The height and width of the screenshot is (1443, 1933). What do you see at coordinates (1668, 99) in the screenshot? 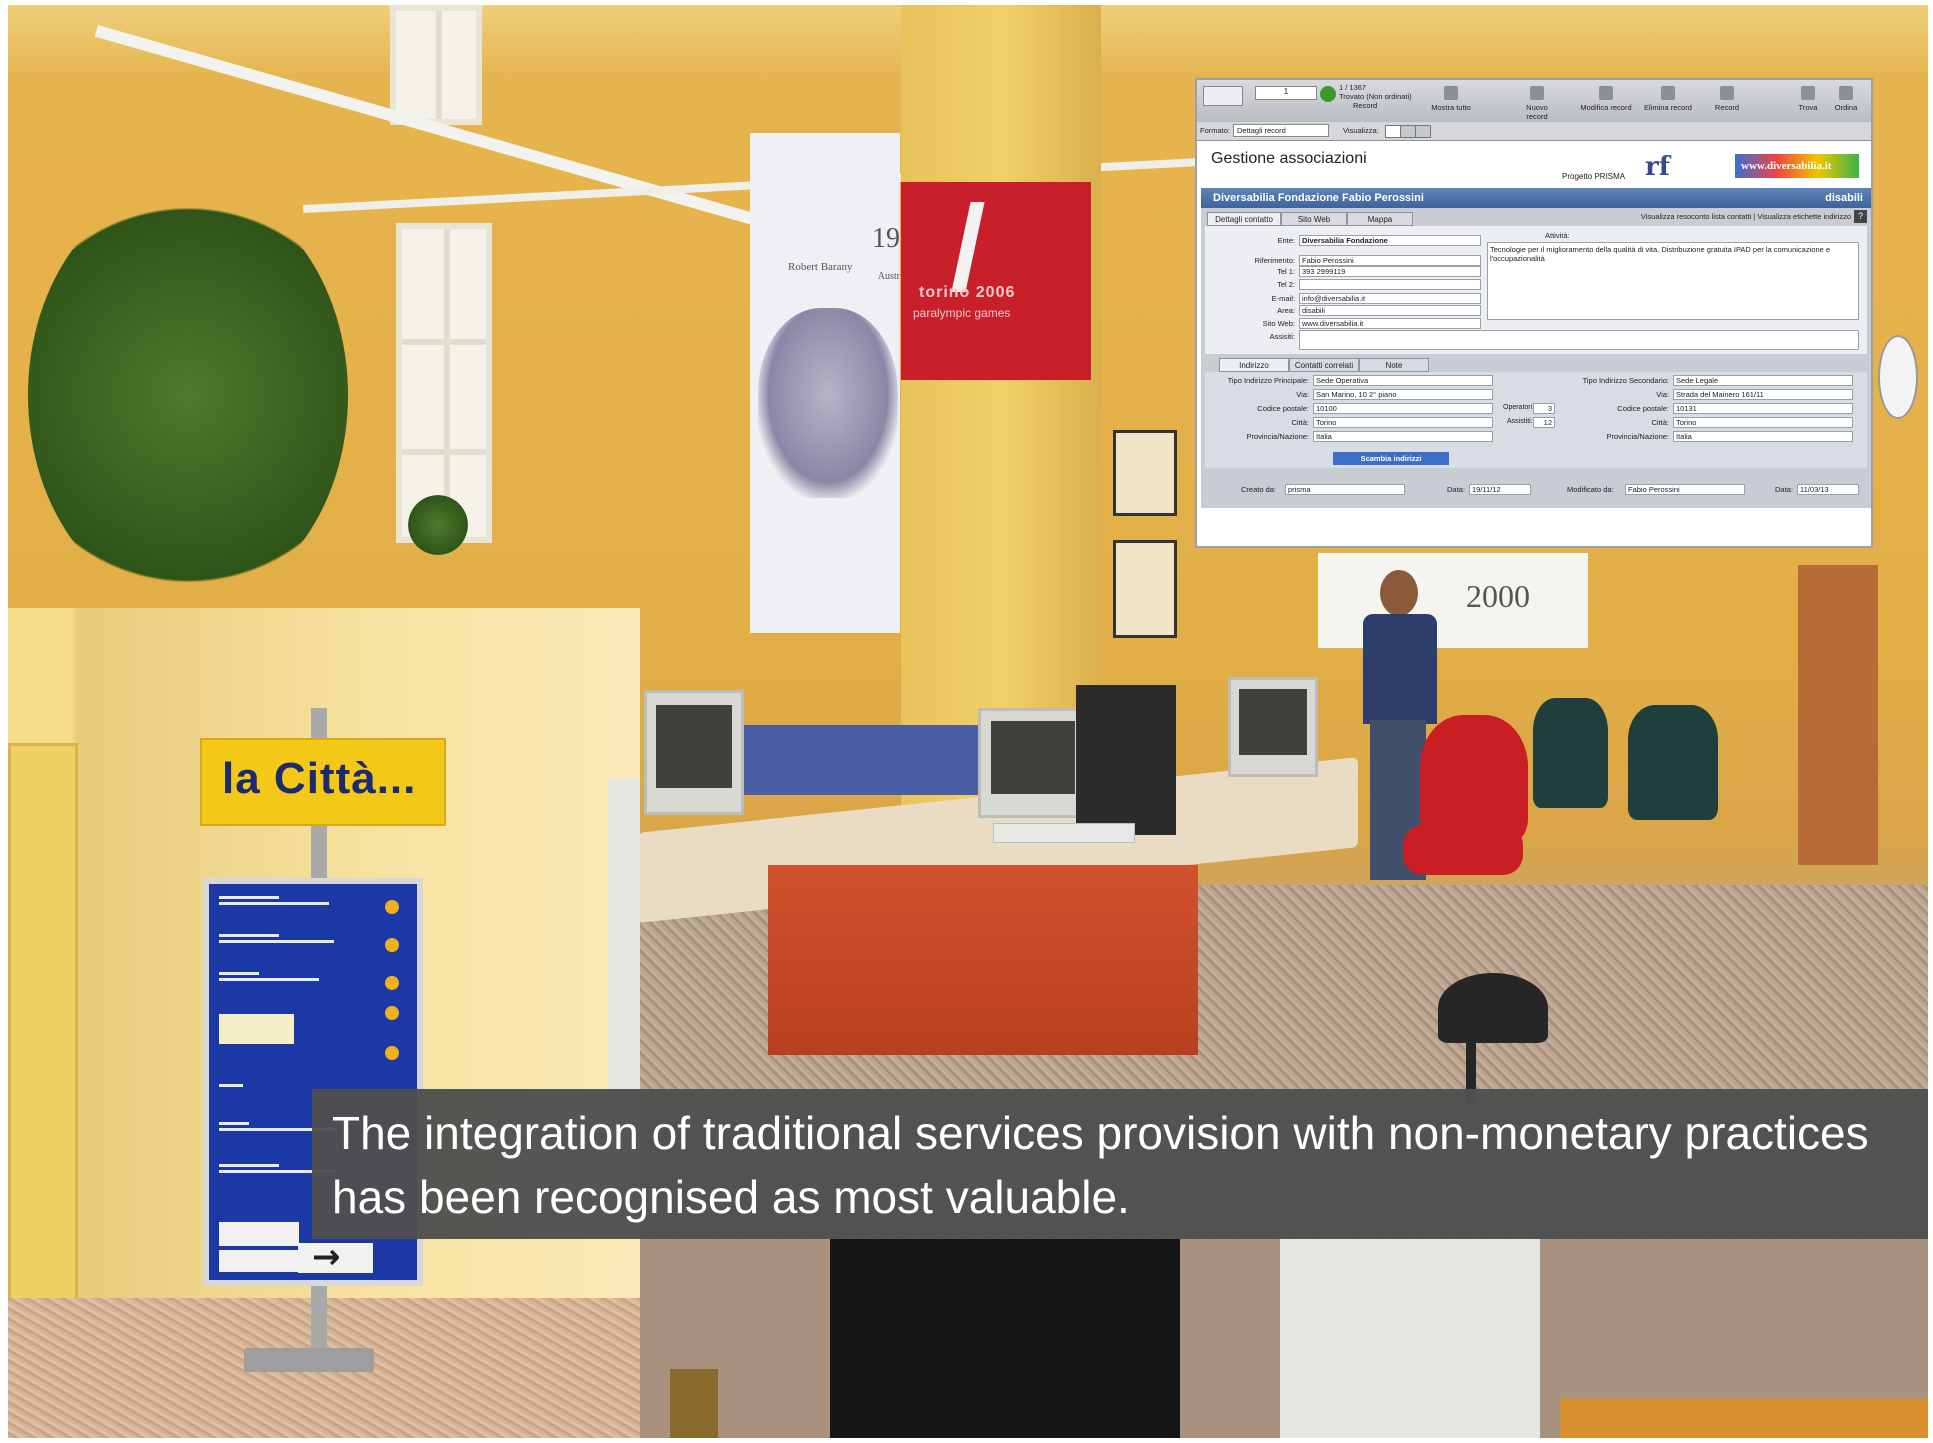
I see `delete-record-button: Elimina record` at bounding box center [1668, 99].